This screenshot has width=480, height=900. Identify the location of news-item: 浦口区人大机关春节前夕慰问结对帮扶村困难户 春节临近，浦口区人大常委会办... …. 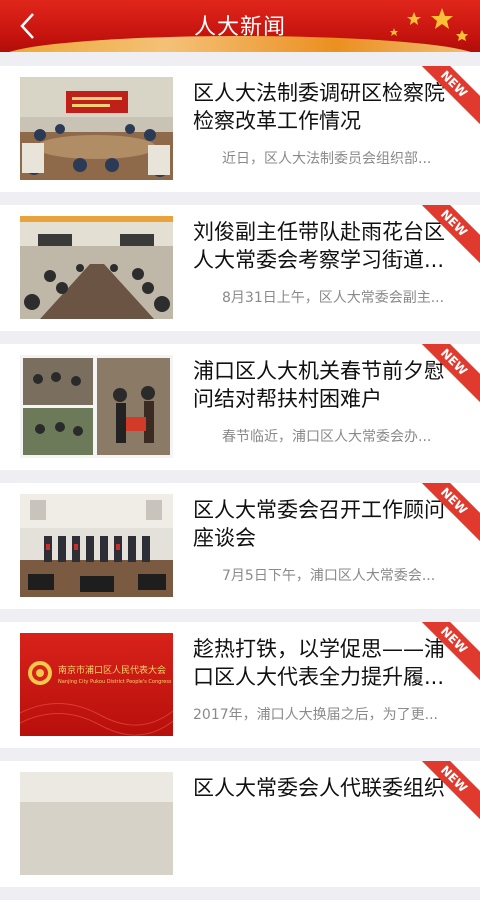
(240, 407).